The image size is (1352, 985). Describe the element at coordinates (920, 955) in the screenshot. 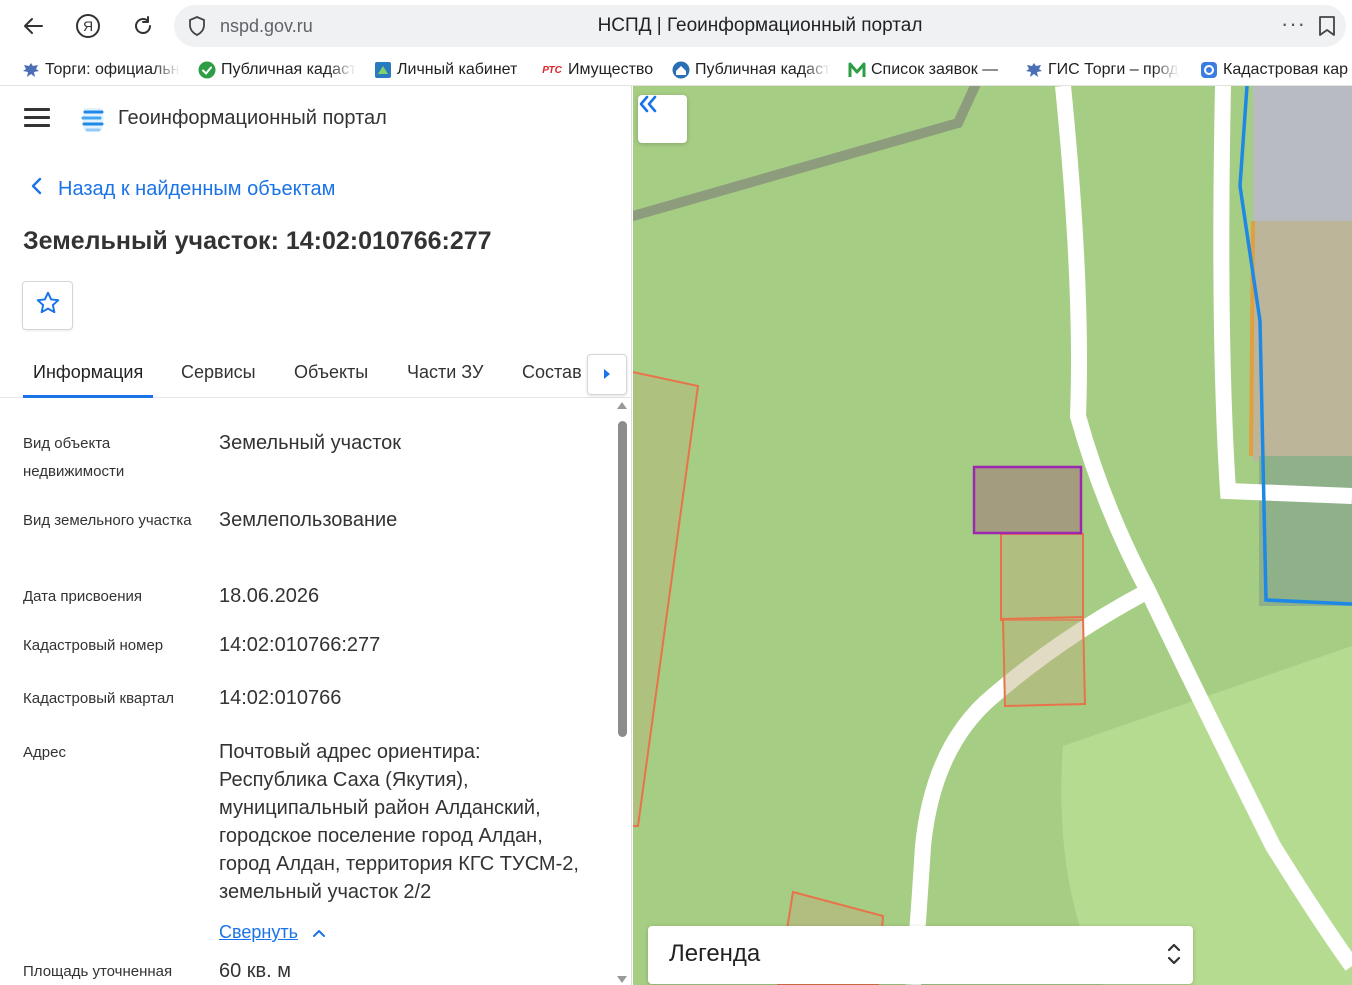

I see `legend-panel: Легенда` at that location.